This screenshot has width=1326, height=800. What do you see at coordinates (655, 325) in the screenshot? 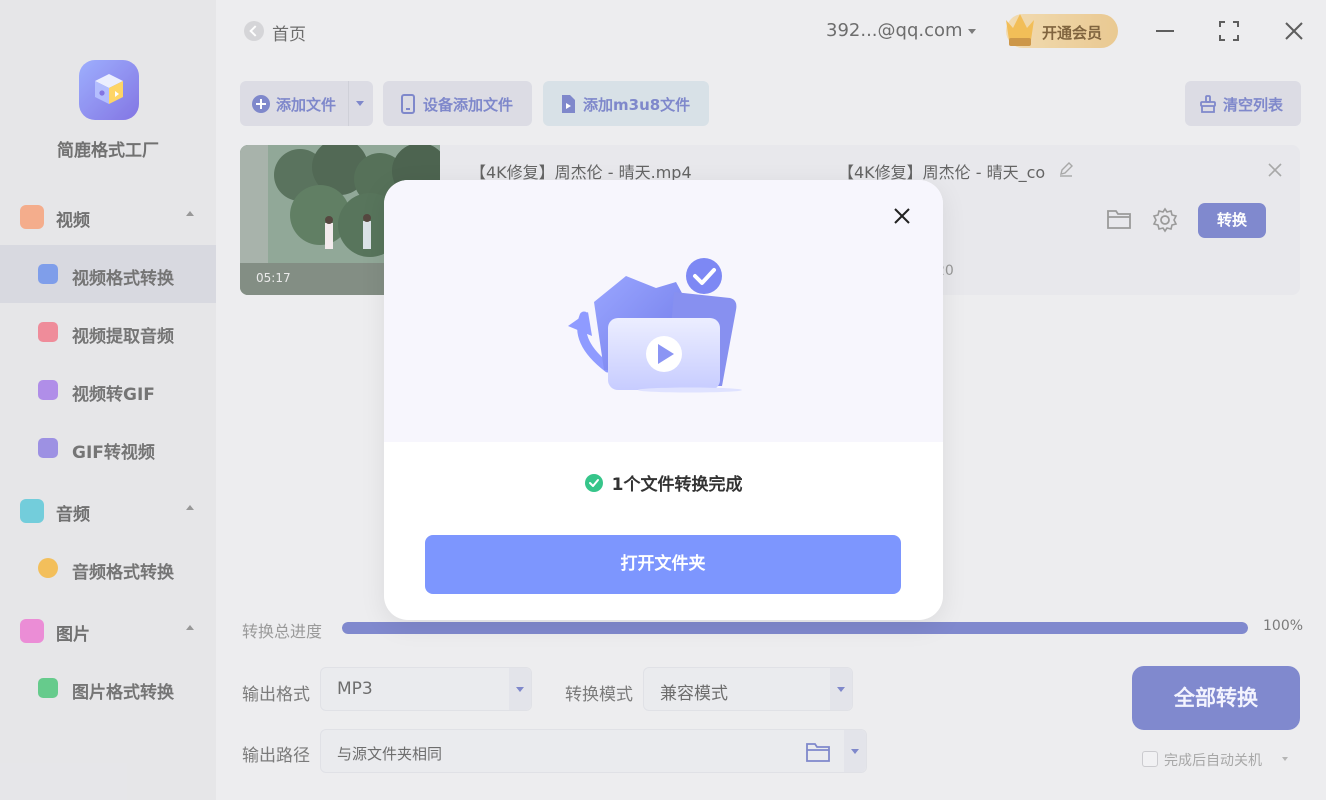
I see `video-folder-illustration-icon` at bounding box center [655, 325].